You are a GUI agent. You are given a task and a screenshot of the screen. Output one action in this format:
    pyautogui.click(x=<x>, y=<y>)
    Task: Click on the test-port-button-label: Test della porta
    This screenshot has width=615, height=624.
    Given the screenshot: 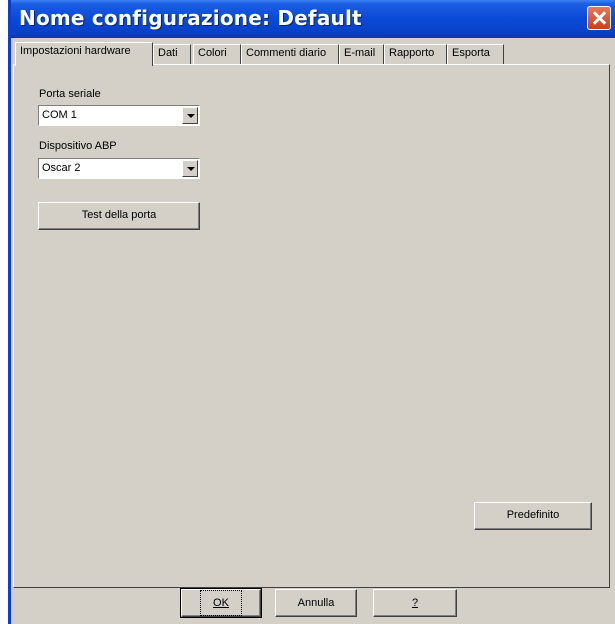 What is the action you would take?
    pyautogui.click(x=119, y=215)
    